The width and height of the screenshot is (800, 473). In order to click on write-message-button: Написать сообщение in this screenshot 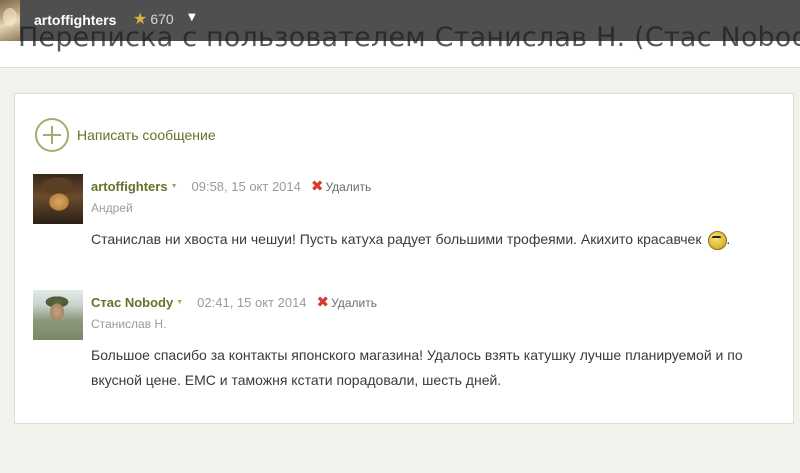, I will do `click(125, 135)`.